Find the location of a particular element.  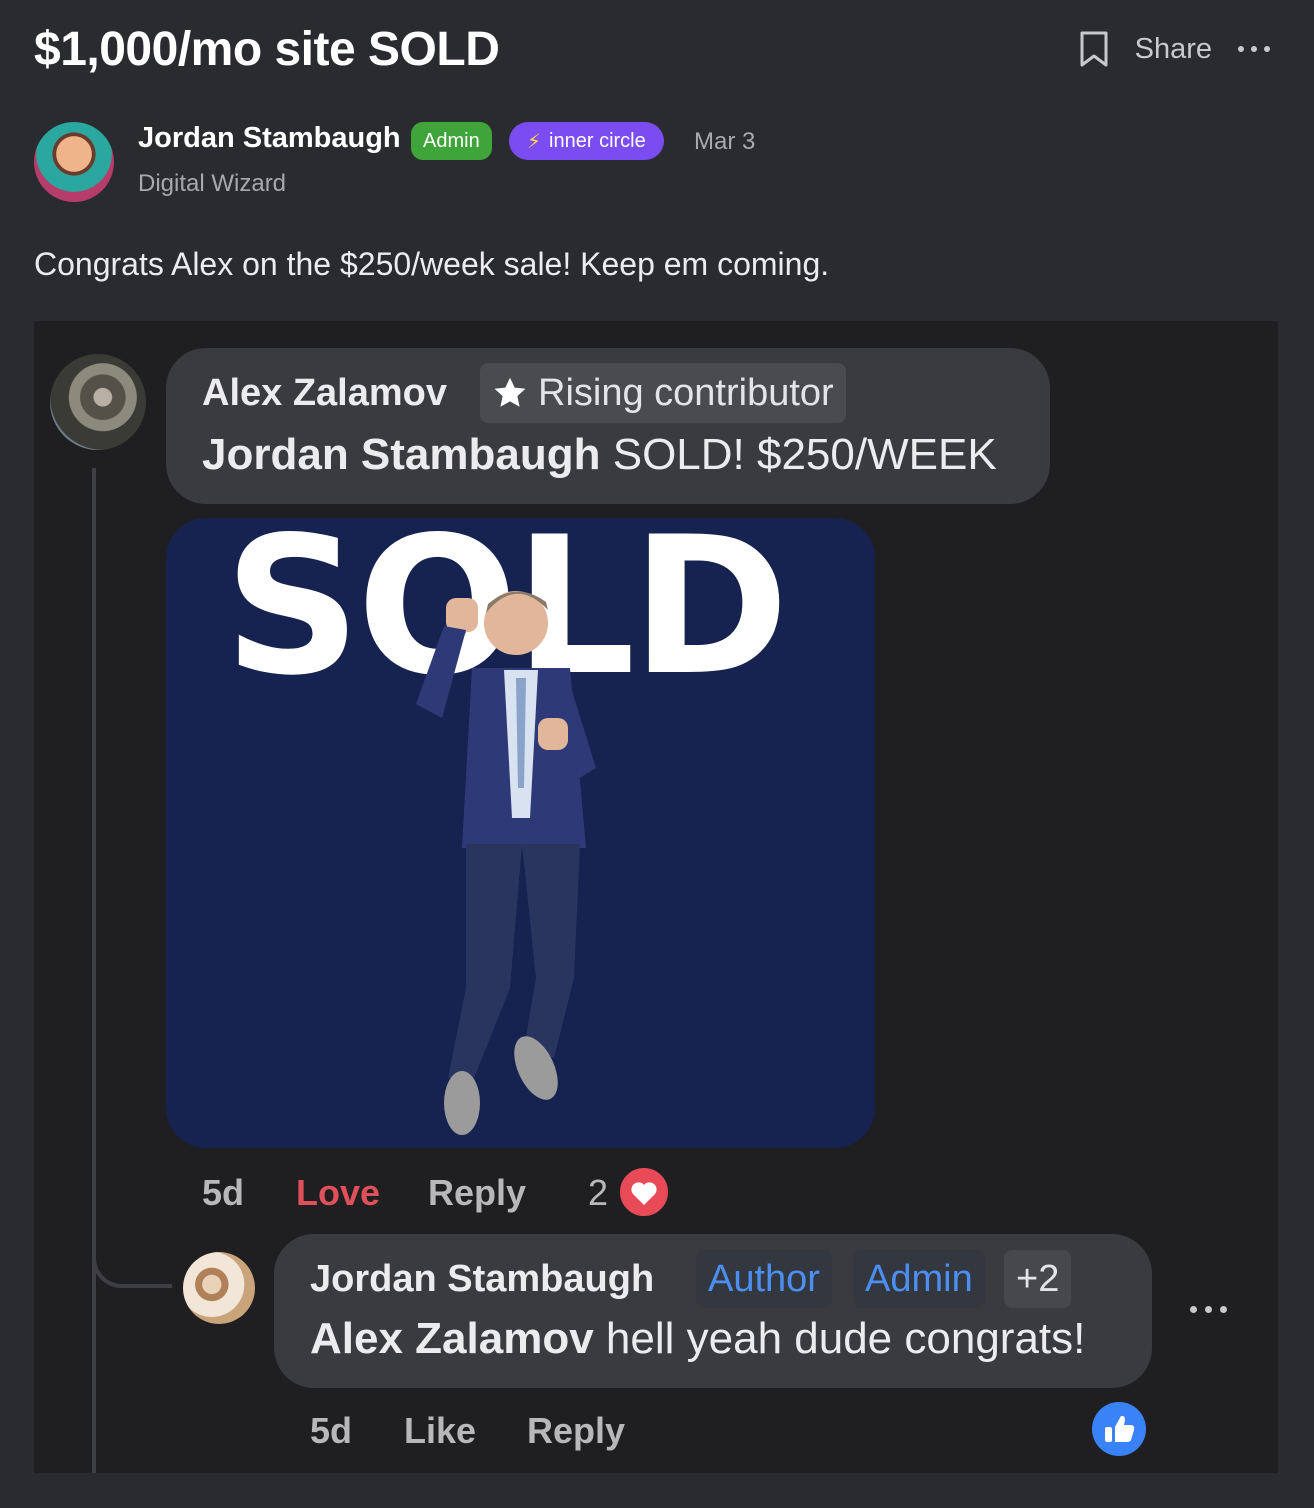

thread-line is located at coordinates (94, 970).